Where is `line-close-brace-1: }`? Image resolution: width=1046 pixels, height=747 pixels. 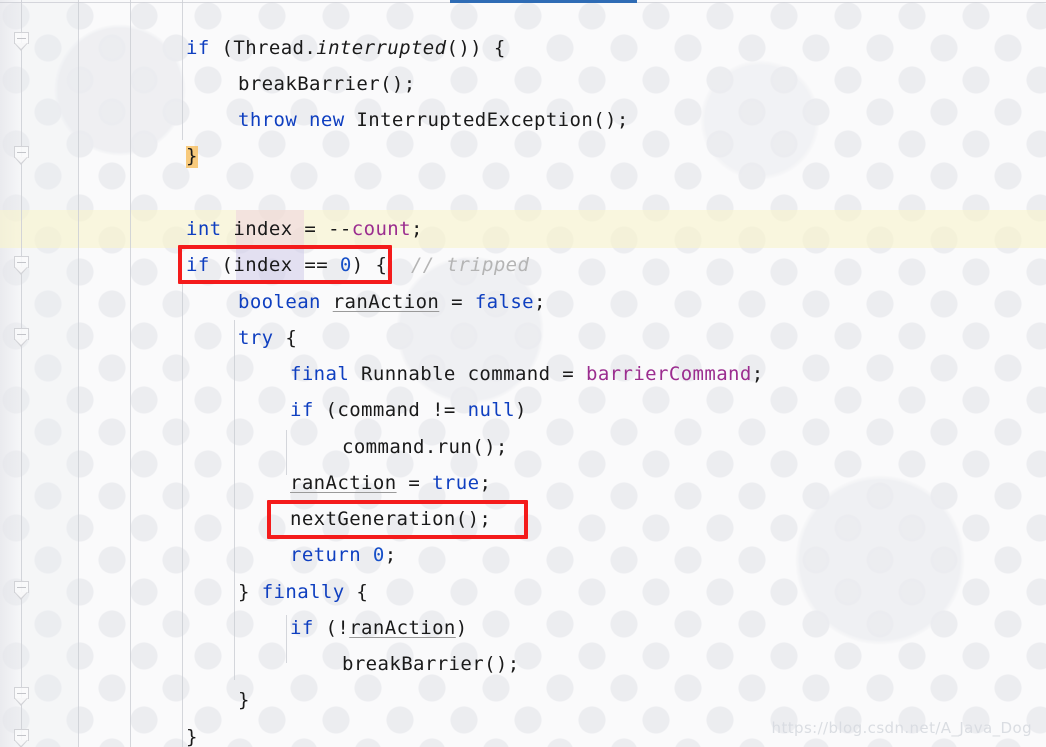 line-close-brace-1: } is located at coordinates (192, 156).